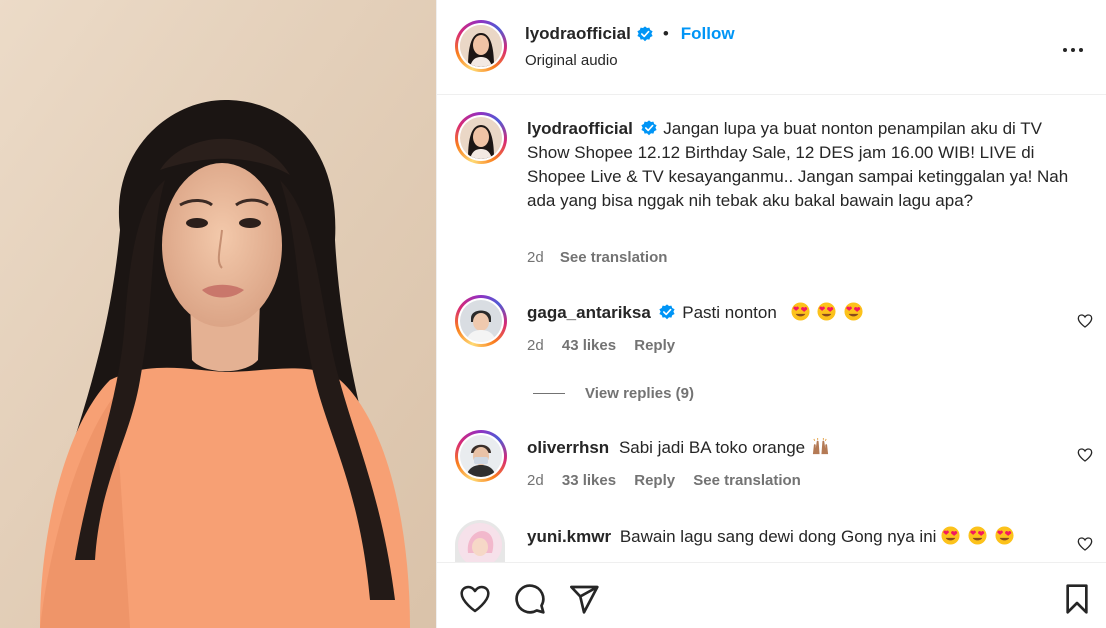 Image resolution: width=1106 pixels, height=628 pixels. I want to click on share-icon, so click(584, 599).